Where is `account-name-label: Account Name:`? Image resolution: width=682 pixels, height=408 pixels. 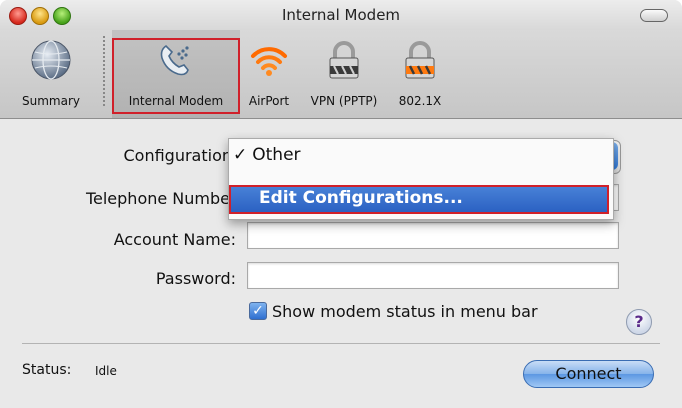 account-name-label: Account Name: is located at coordinates (174, 239).